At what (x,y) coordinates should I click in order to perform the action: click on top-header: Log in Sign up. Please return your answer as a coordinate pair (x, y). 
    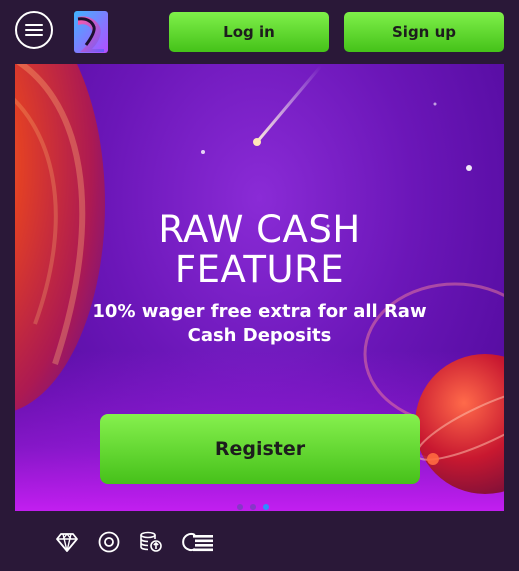
    Looking at the image, I should click on (259, 32).